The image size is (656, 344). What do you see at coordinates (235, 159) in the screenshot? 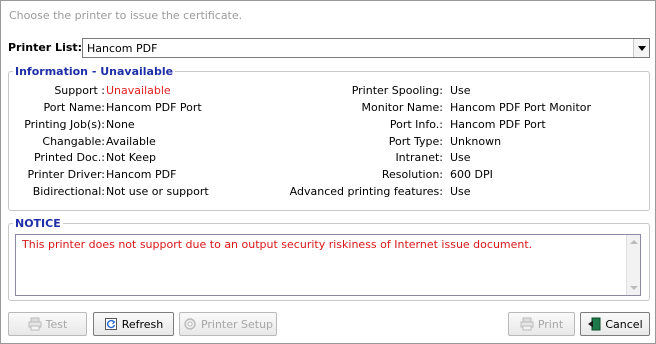
I see `info-row-intranet: Intranet: Use` at bounding box center [235, 159].